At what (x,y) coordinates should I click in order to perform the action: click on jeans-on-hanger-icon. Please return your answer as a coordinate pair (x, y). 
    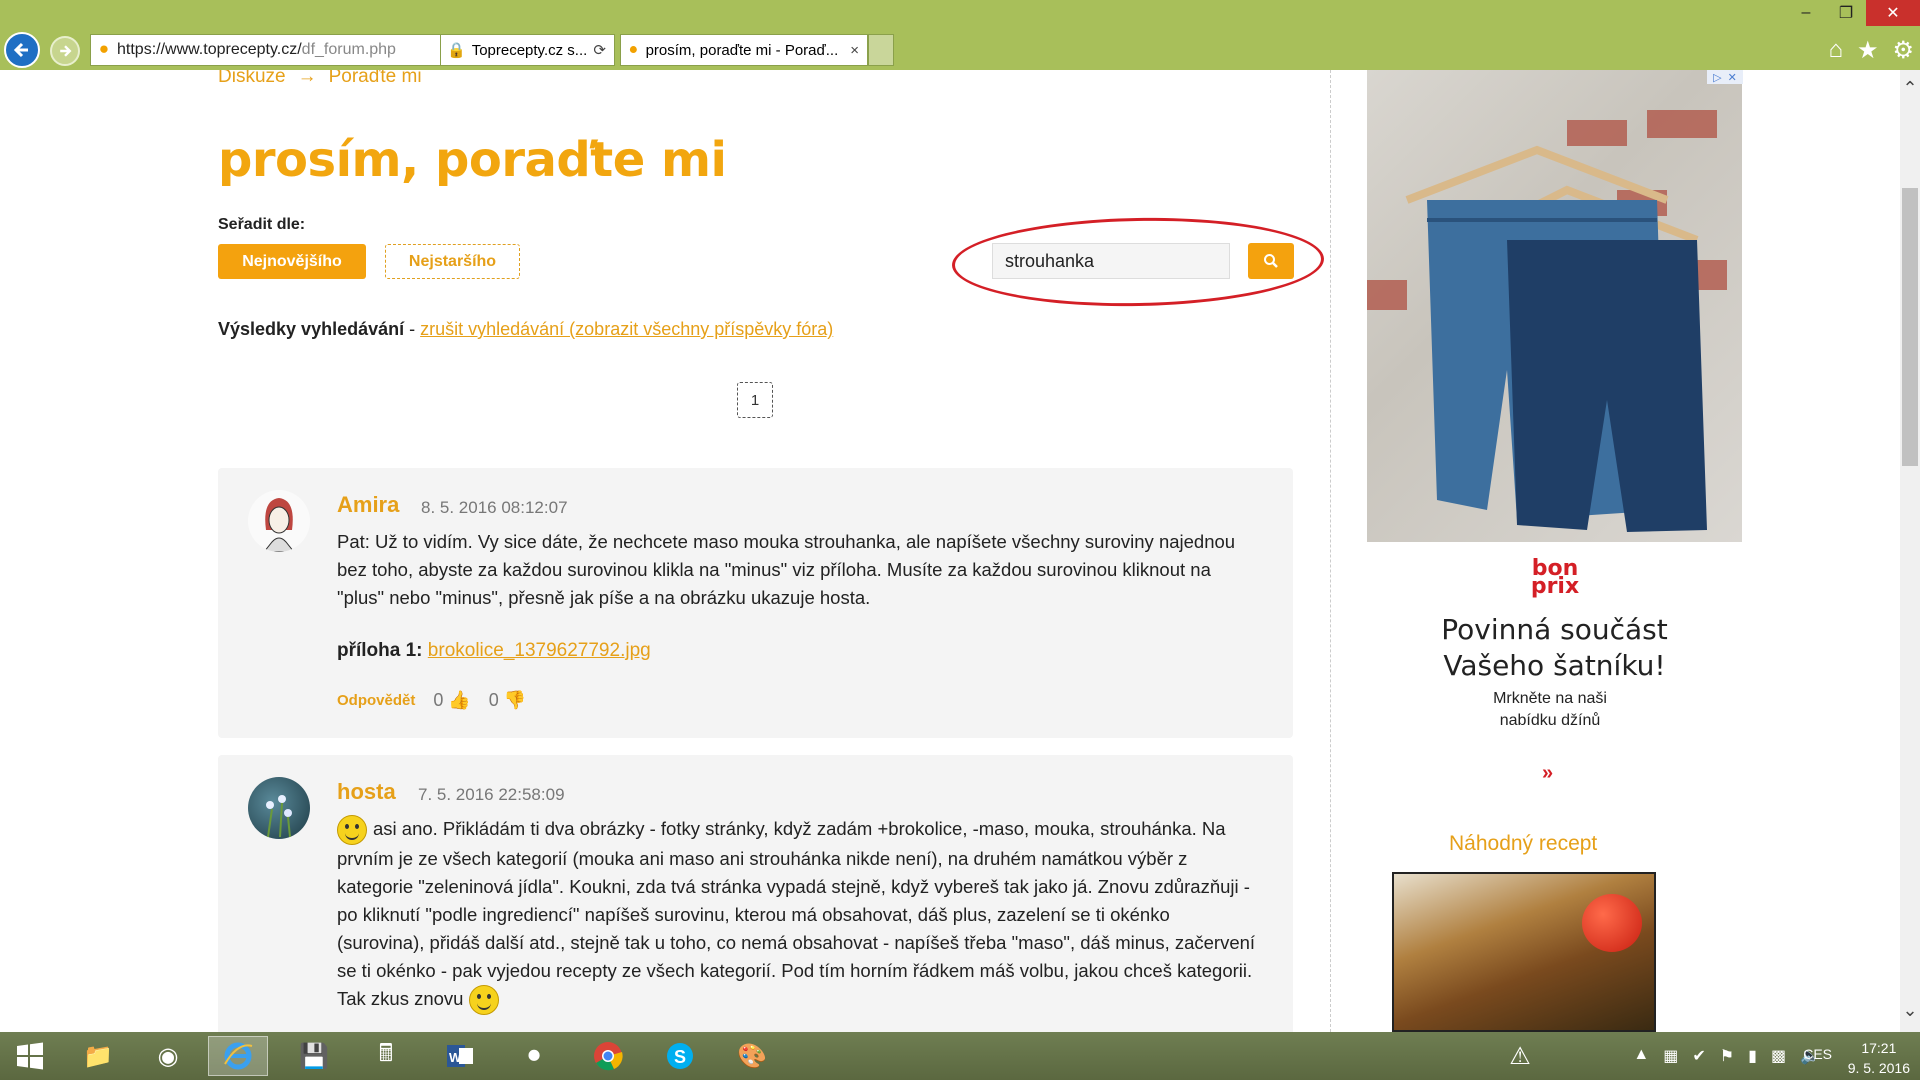
    Looking at the image, I should click on (1556, 338).